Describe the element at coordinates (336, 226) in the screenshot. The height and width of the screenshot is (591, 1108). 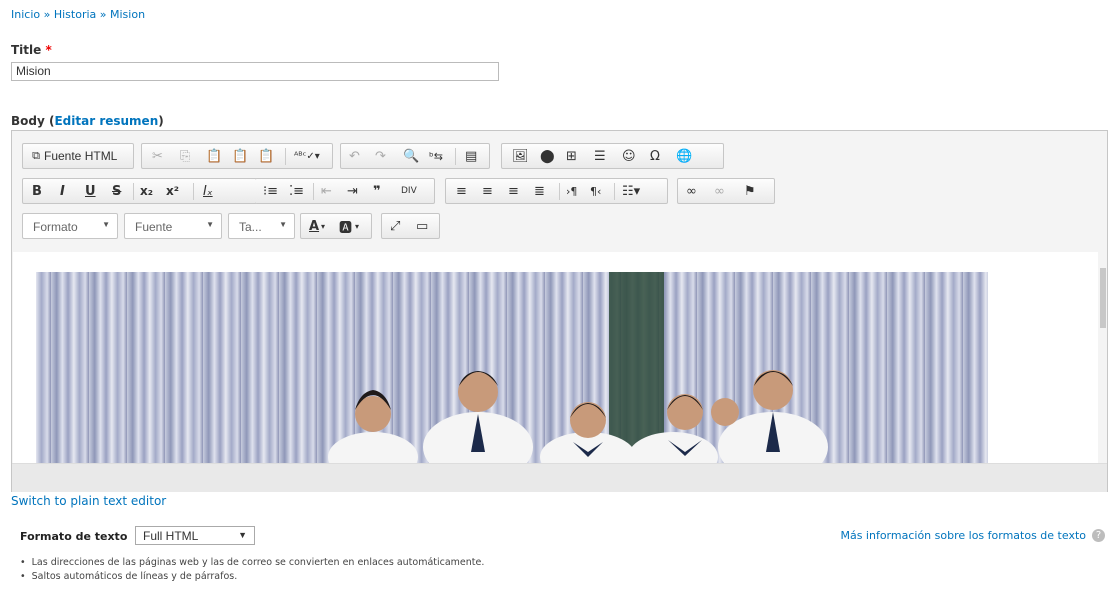
I see `colors-group: A ▾ 🅰 ▾` at that location.